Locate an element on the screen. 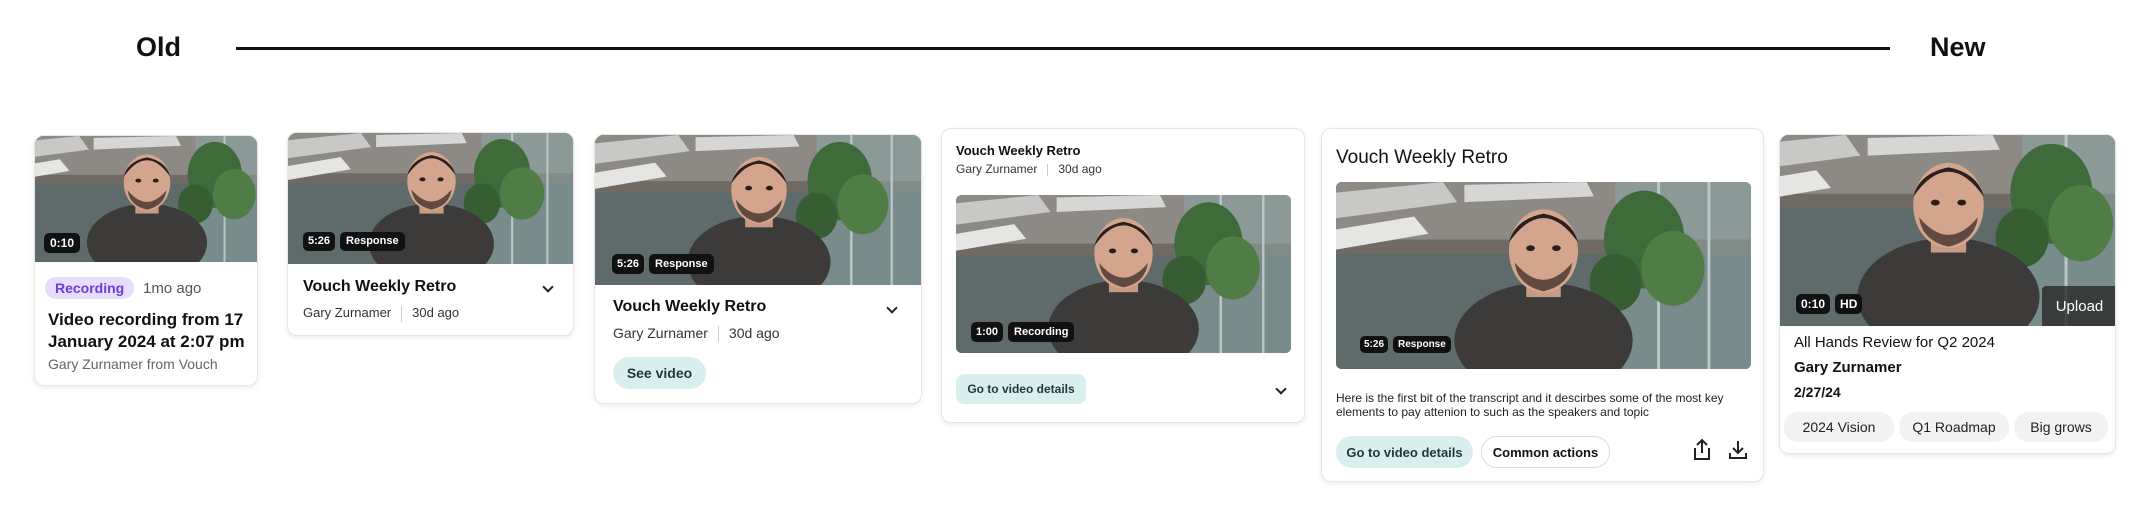  see-video-button: See video is located at coordinates (659, 373).